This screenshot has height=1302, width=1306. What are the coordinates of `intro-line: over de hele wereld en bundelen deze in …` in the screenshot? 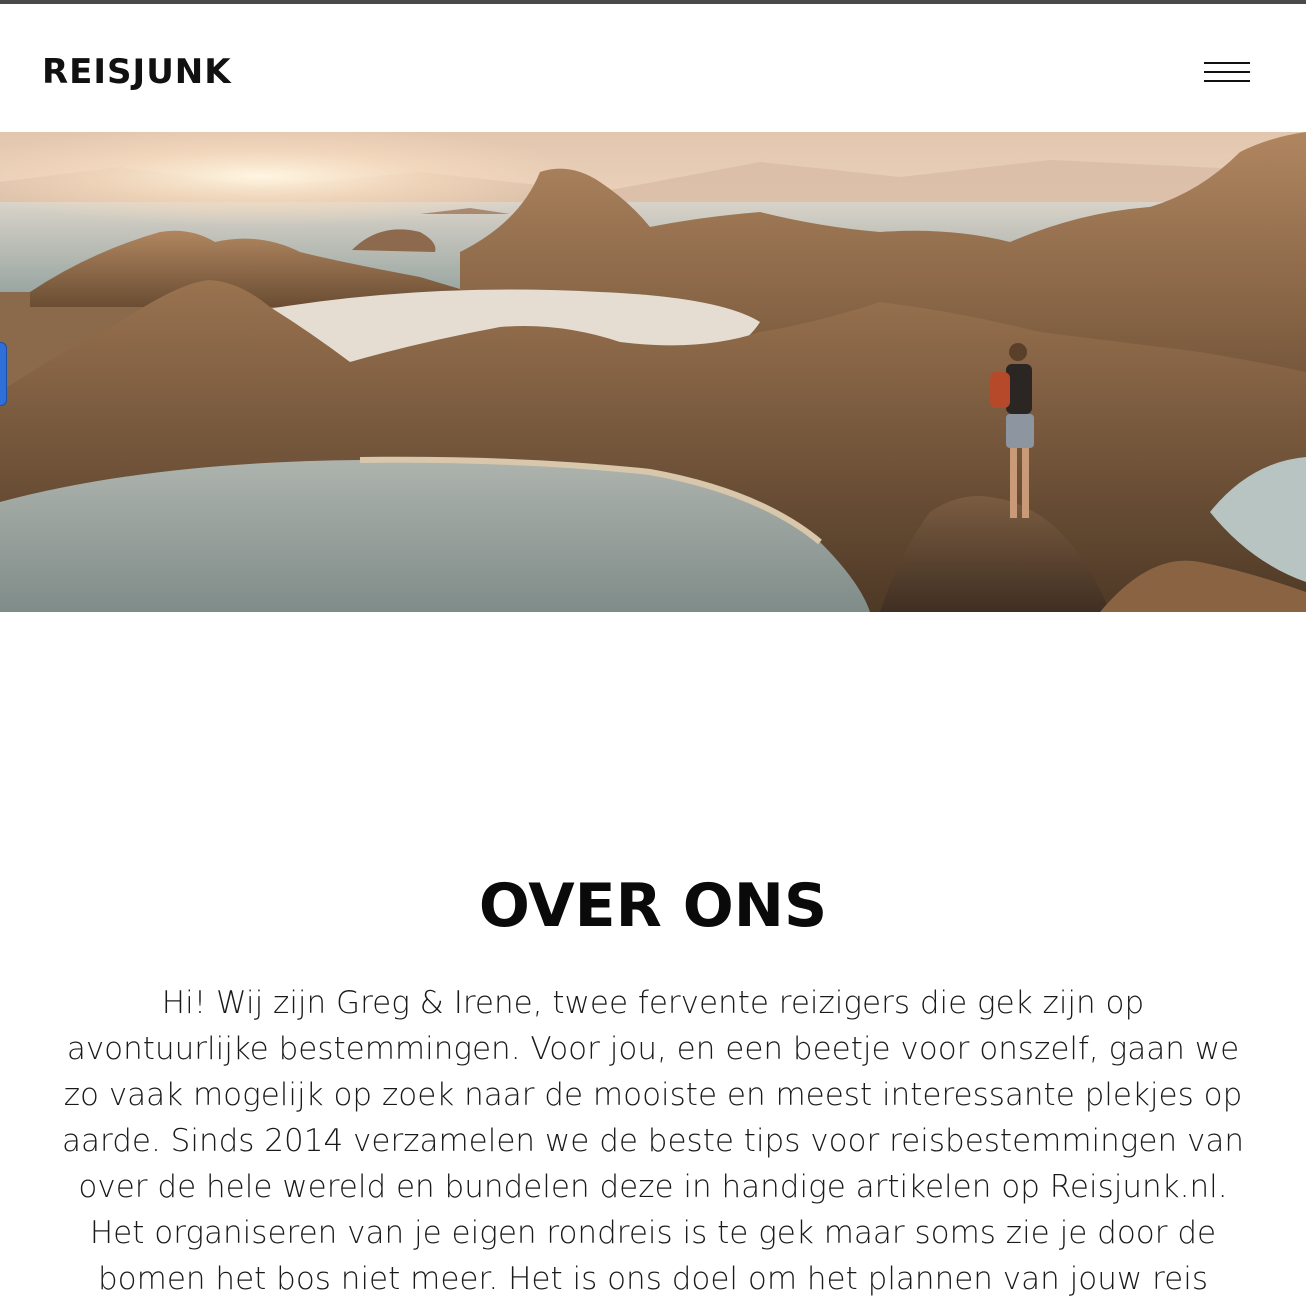 It's located at (653, 1187).